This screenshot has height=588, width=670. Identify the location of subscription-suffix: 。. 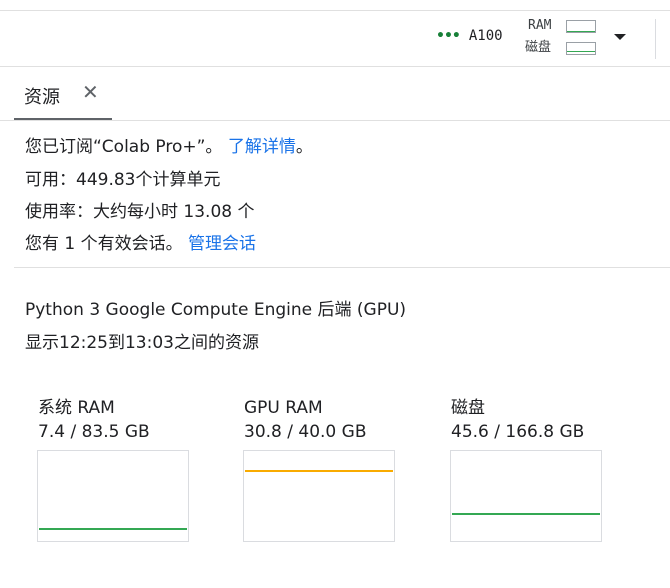
(304, 147).